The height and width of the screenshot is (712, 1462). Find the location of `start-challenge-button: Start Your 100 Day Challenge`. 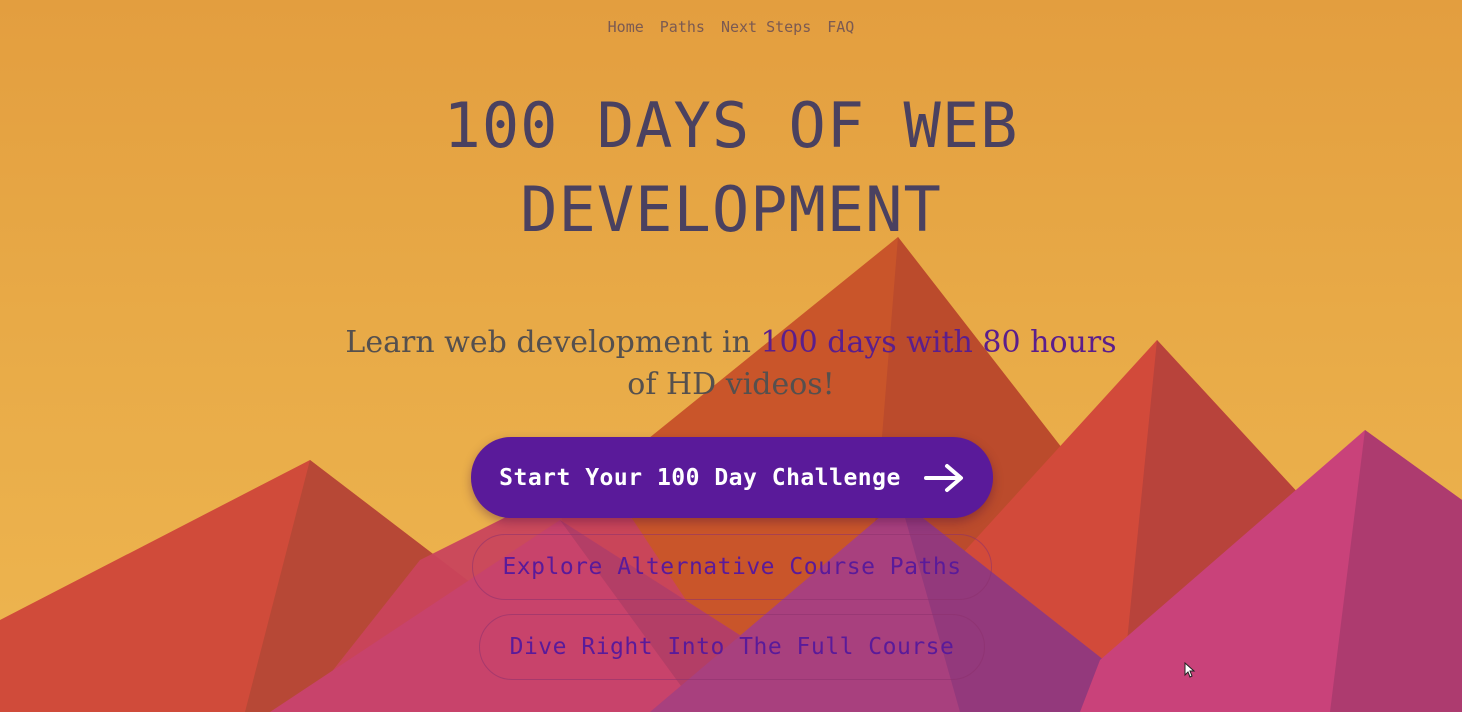

start-challenge-button: Start Your 100 Day Challenge is located at coordinates (732, 477).